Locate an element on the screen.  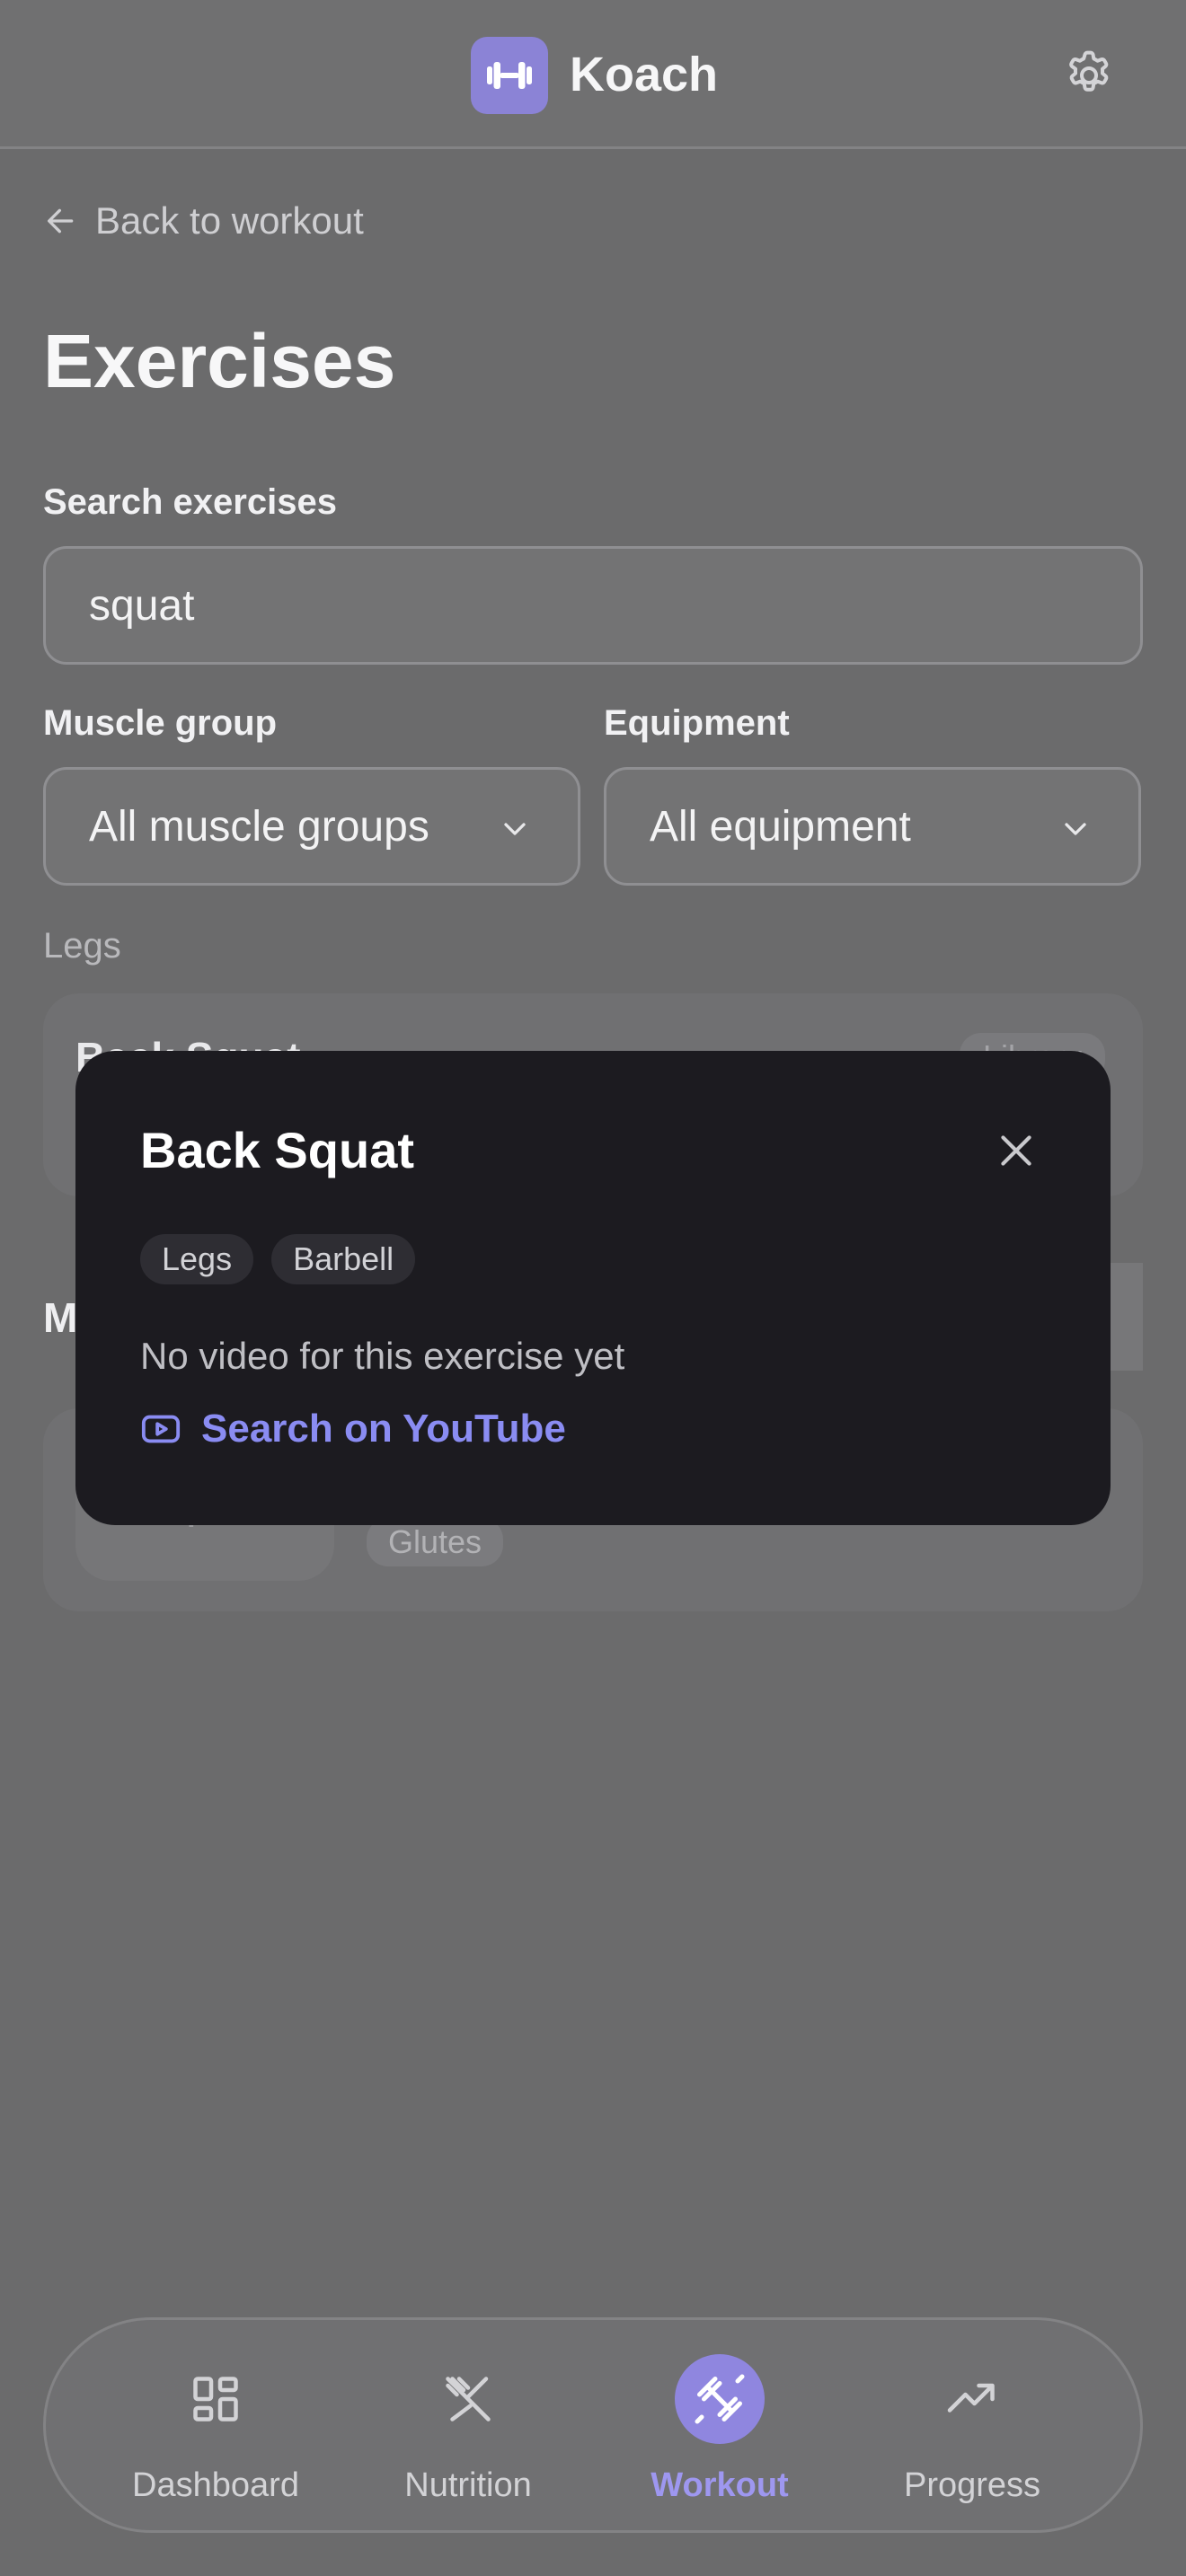
app-logo is located at coordinates (509, 75).